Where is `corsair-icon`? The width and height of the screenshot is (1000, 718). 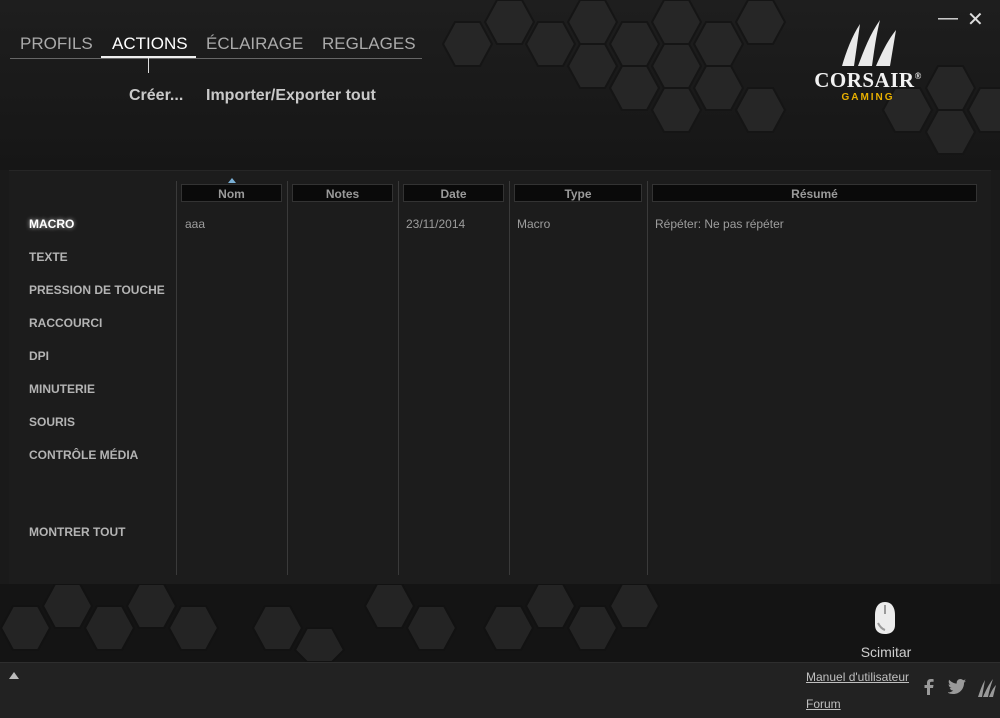 corsair-icon is located at coordinates (986, 688).